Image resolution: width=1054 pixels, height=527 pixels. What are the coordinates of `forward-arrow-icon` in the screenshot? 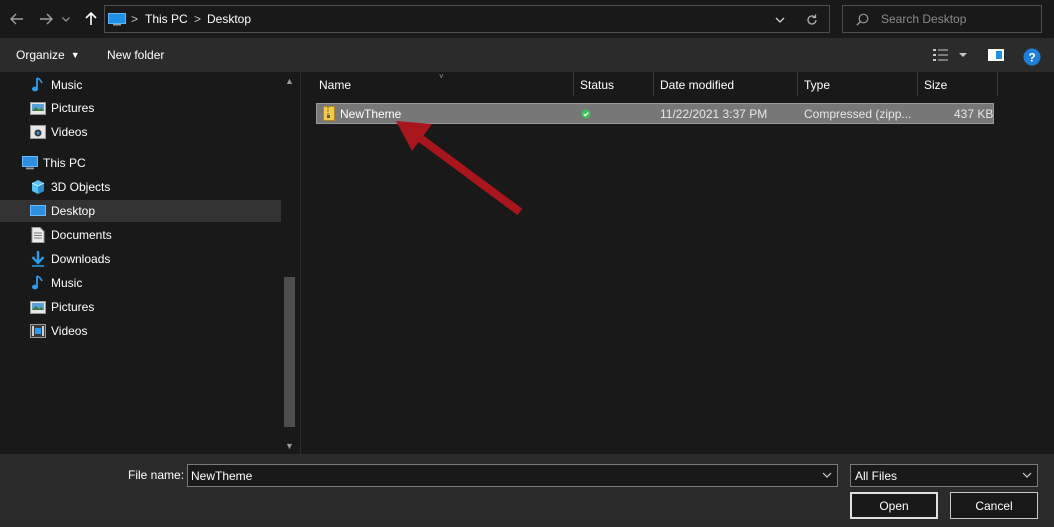 It's located at (46, 19).